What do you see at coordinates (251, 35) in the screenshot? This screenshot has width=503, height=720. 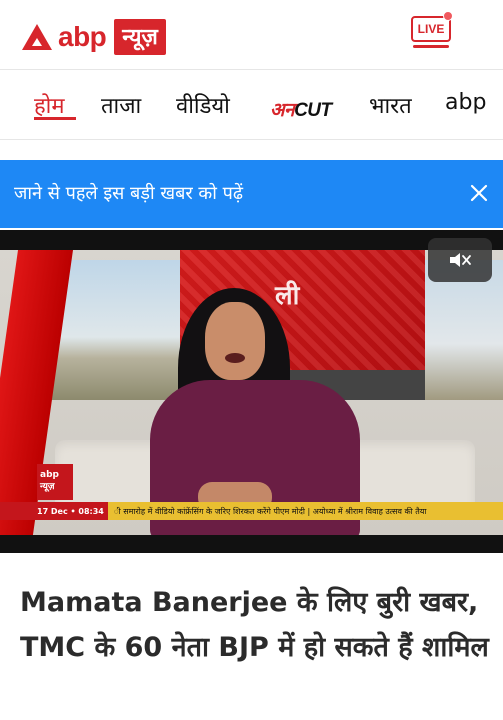 I see `site-header: abp न्यूज़ LIVE` at bounding box center [251, 35].